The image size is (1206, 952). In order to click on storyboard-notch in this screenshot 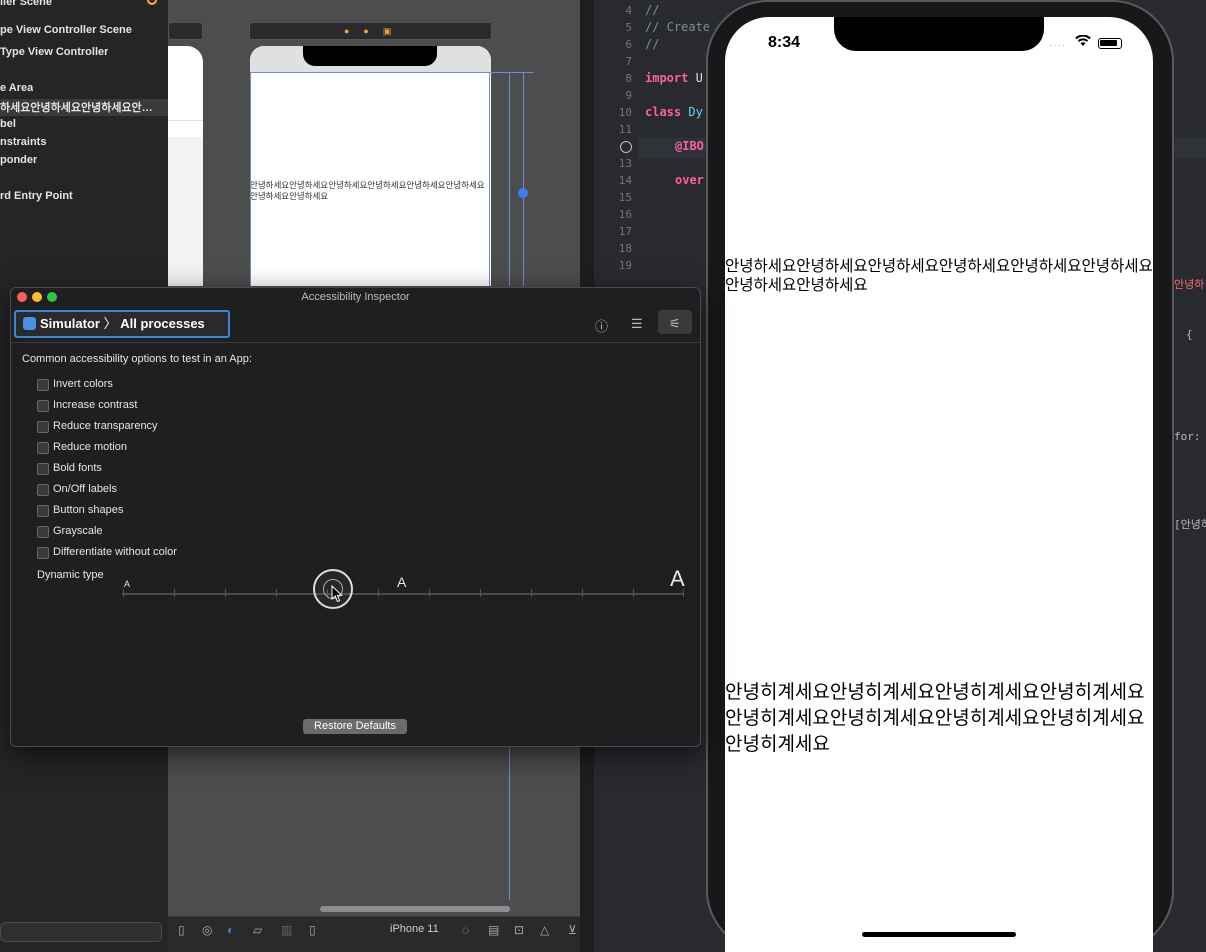, I will do `click(370, 56)`.